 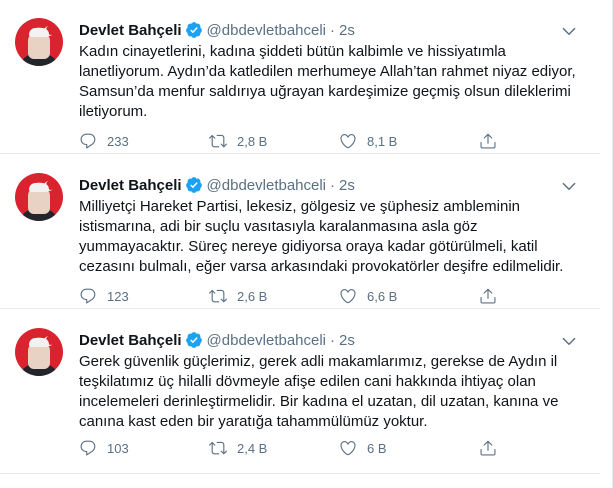 What do you see at coordinates (144, 141) in the screenshot?
I see `reply-button: 233` at bounding box center [144, 141].